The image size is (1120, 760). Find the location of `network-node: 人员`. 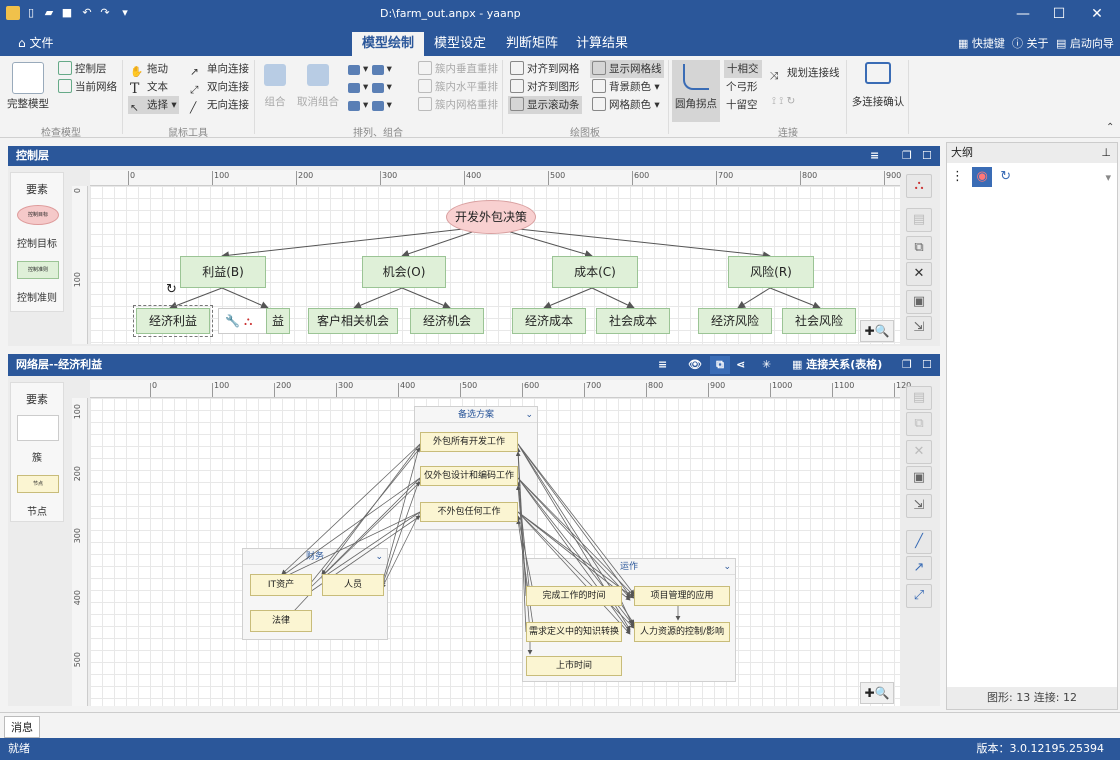

network-node: 人员 is located at coordinates (353, 585).